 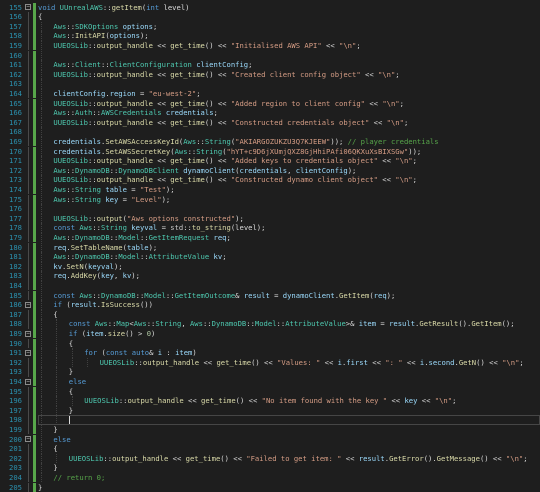 I want to click on code-token: "\n", so click(x=347, y=45).